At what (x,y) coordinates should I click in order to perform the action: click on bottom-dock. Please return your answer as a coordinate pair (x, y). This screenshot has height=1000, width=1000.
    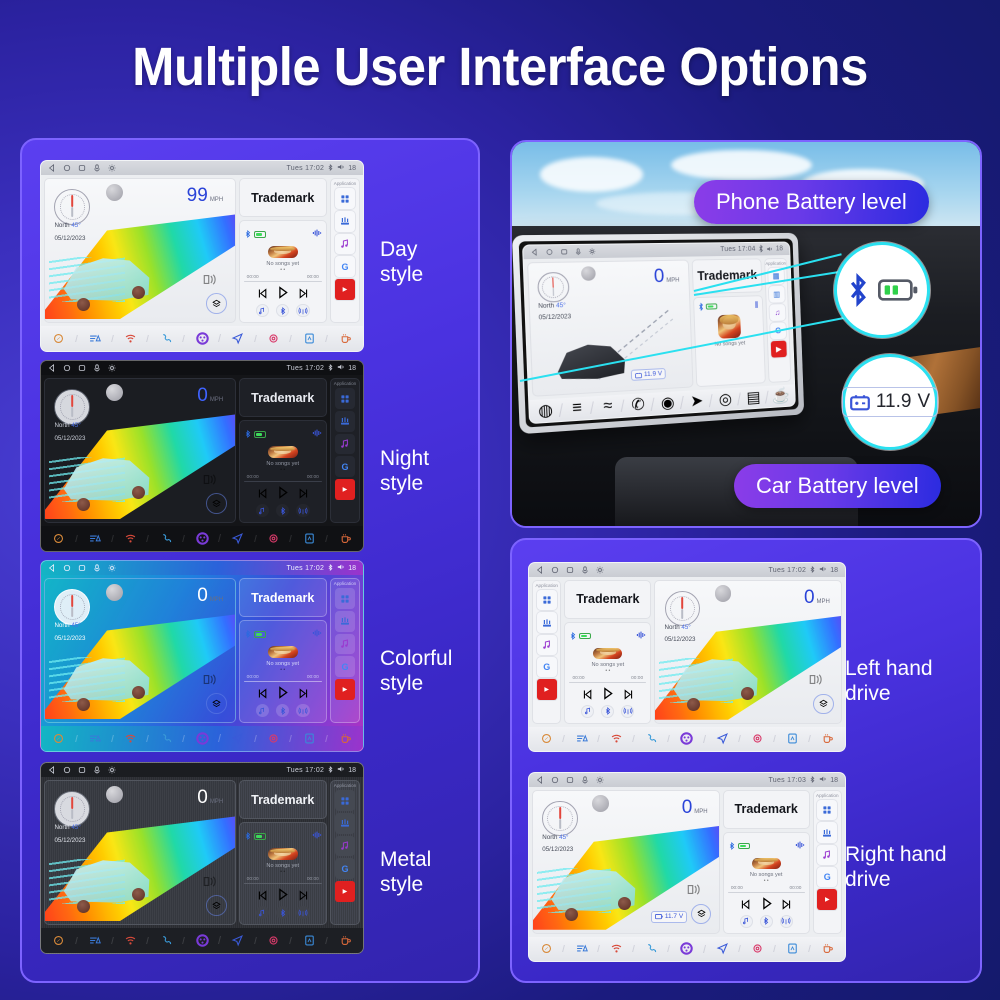
    Looking at the image, I should click on (202, 940).